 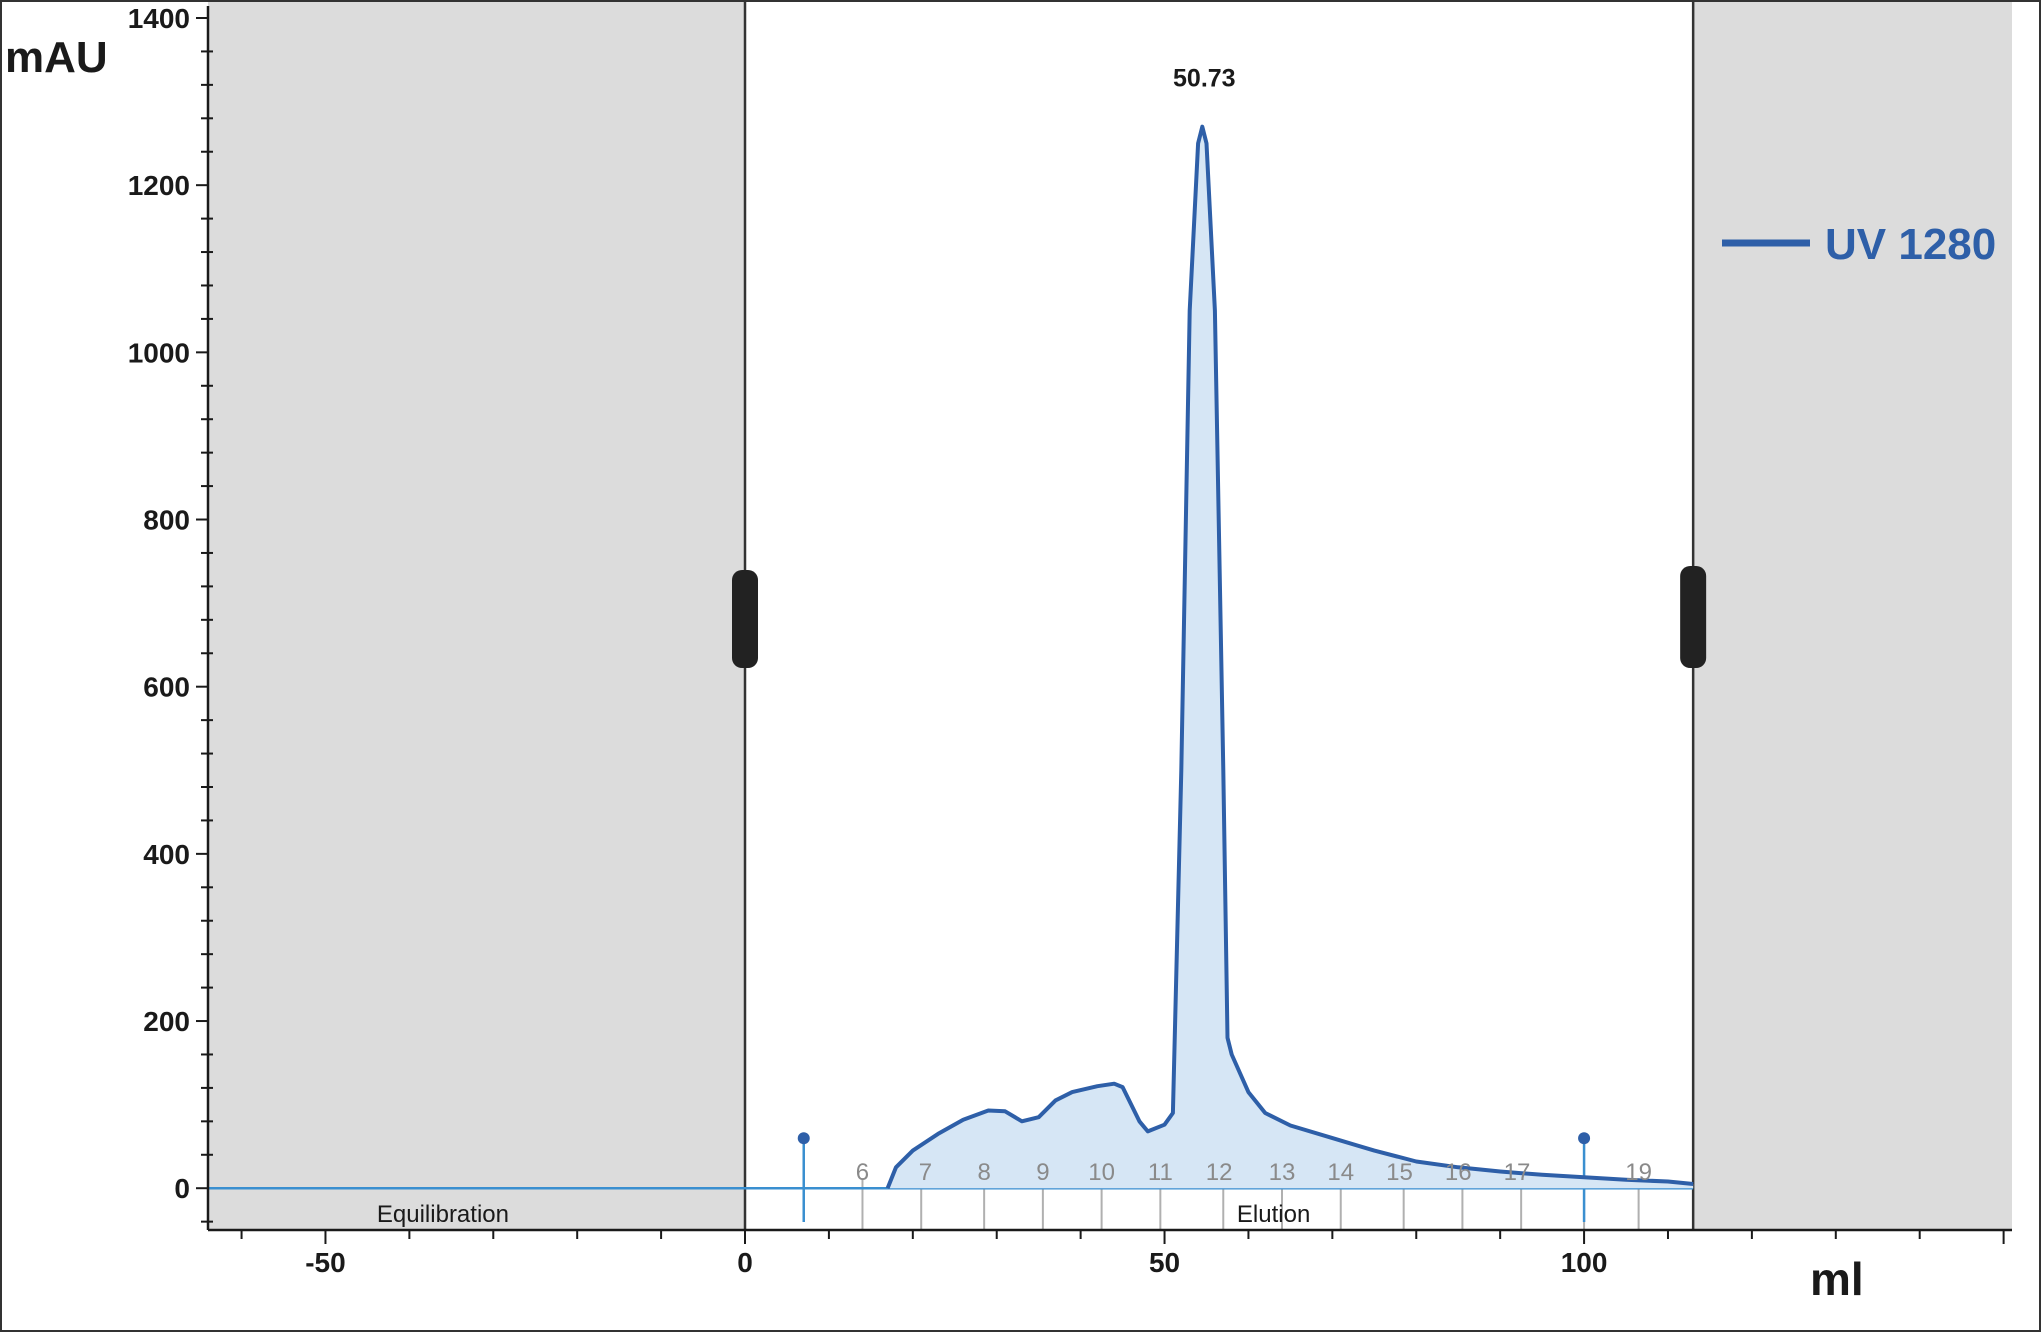 What do you see at coordinates (1101, 1172) in the screenshot?
I see `fraction-label: 10` at bounding box center [1101, 1172].